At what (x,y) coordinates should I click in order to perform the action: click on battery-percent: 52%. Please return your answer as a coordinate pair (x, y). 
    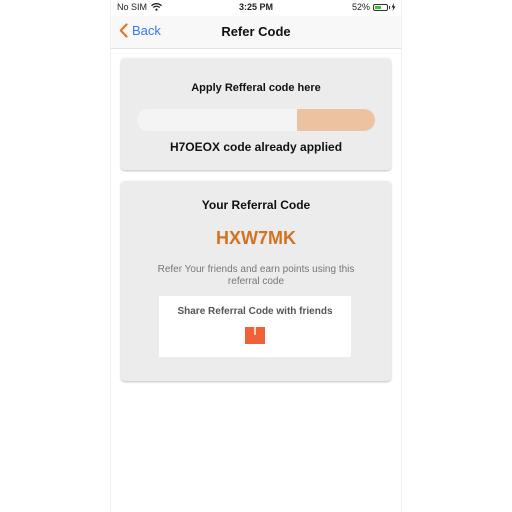
    Looking at the image, I should click on (360, 7).